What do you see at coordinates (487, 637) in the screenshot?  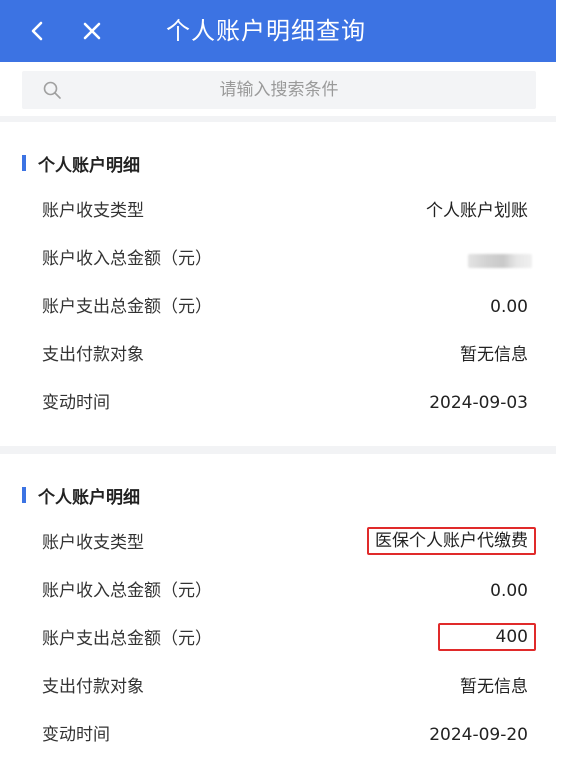 I see `highlighted-value: 400` at bounding box center [487, 637].